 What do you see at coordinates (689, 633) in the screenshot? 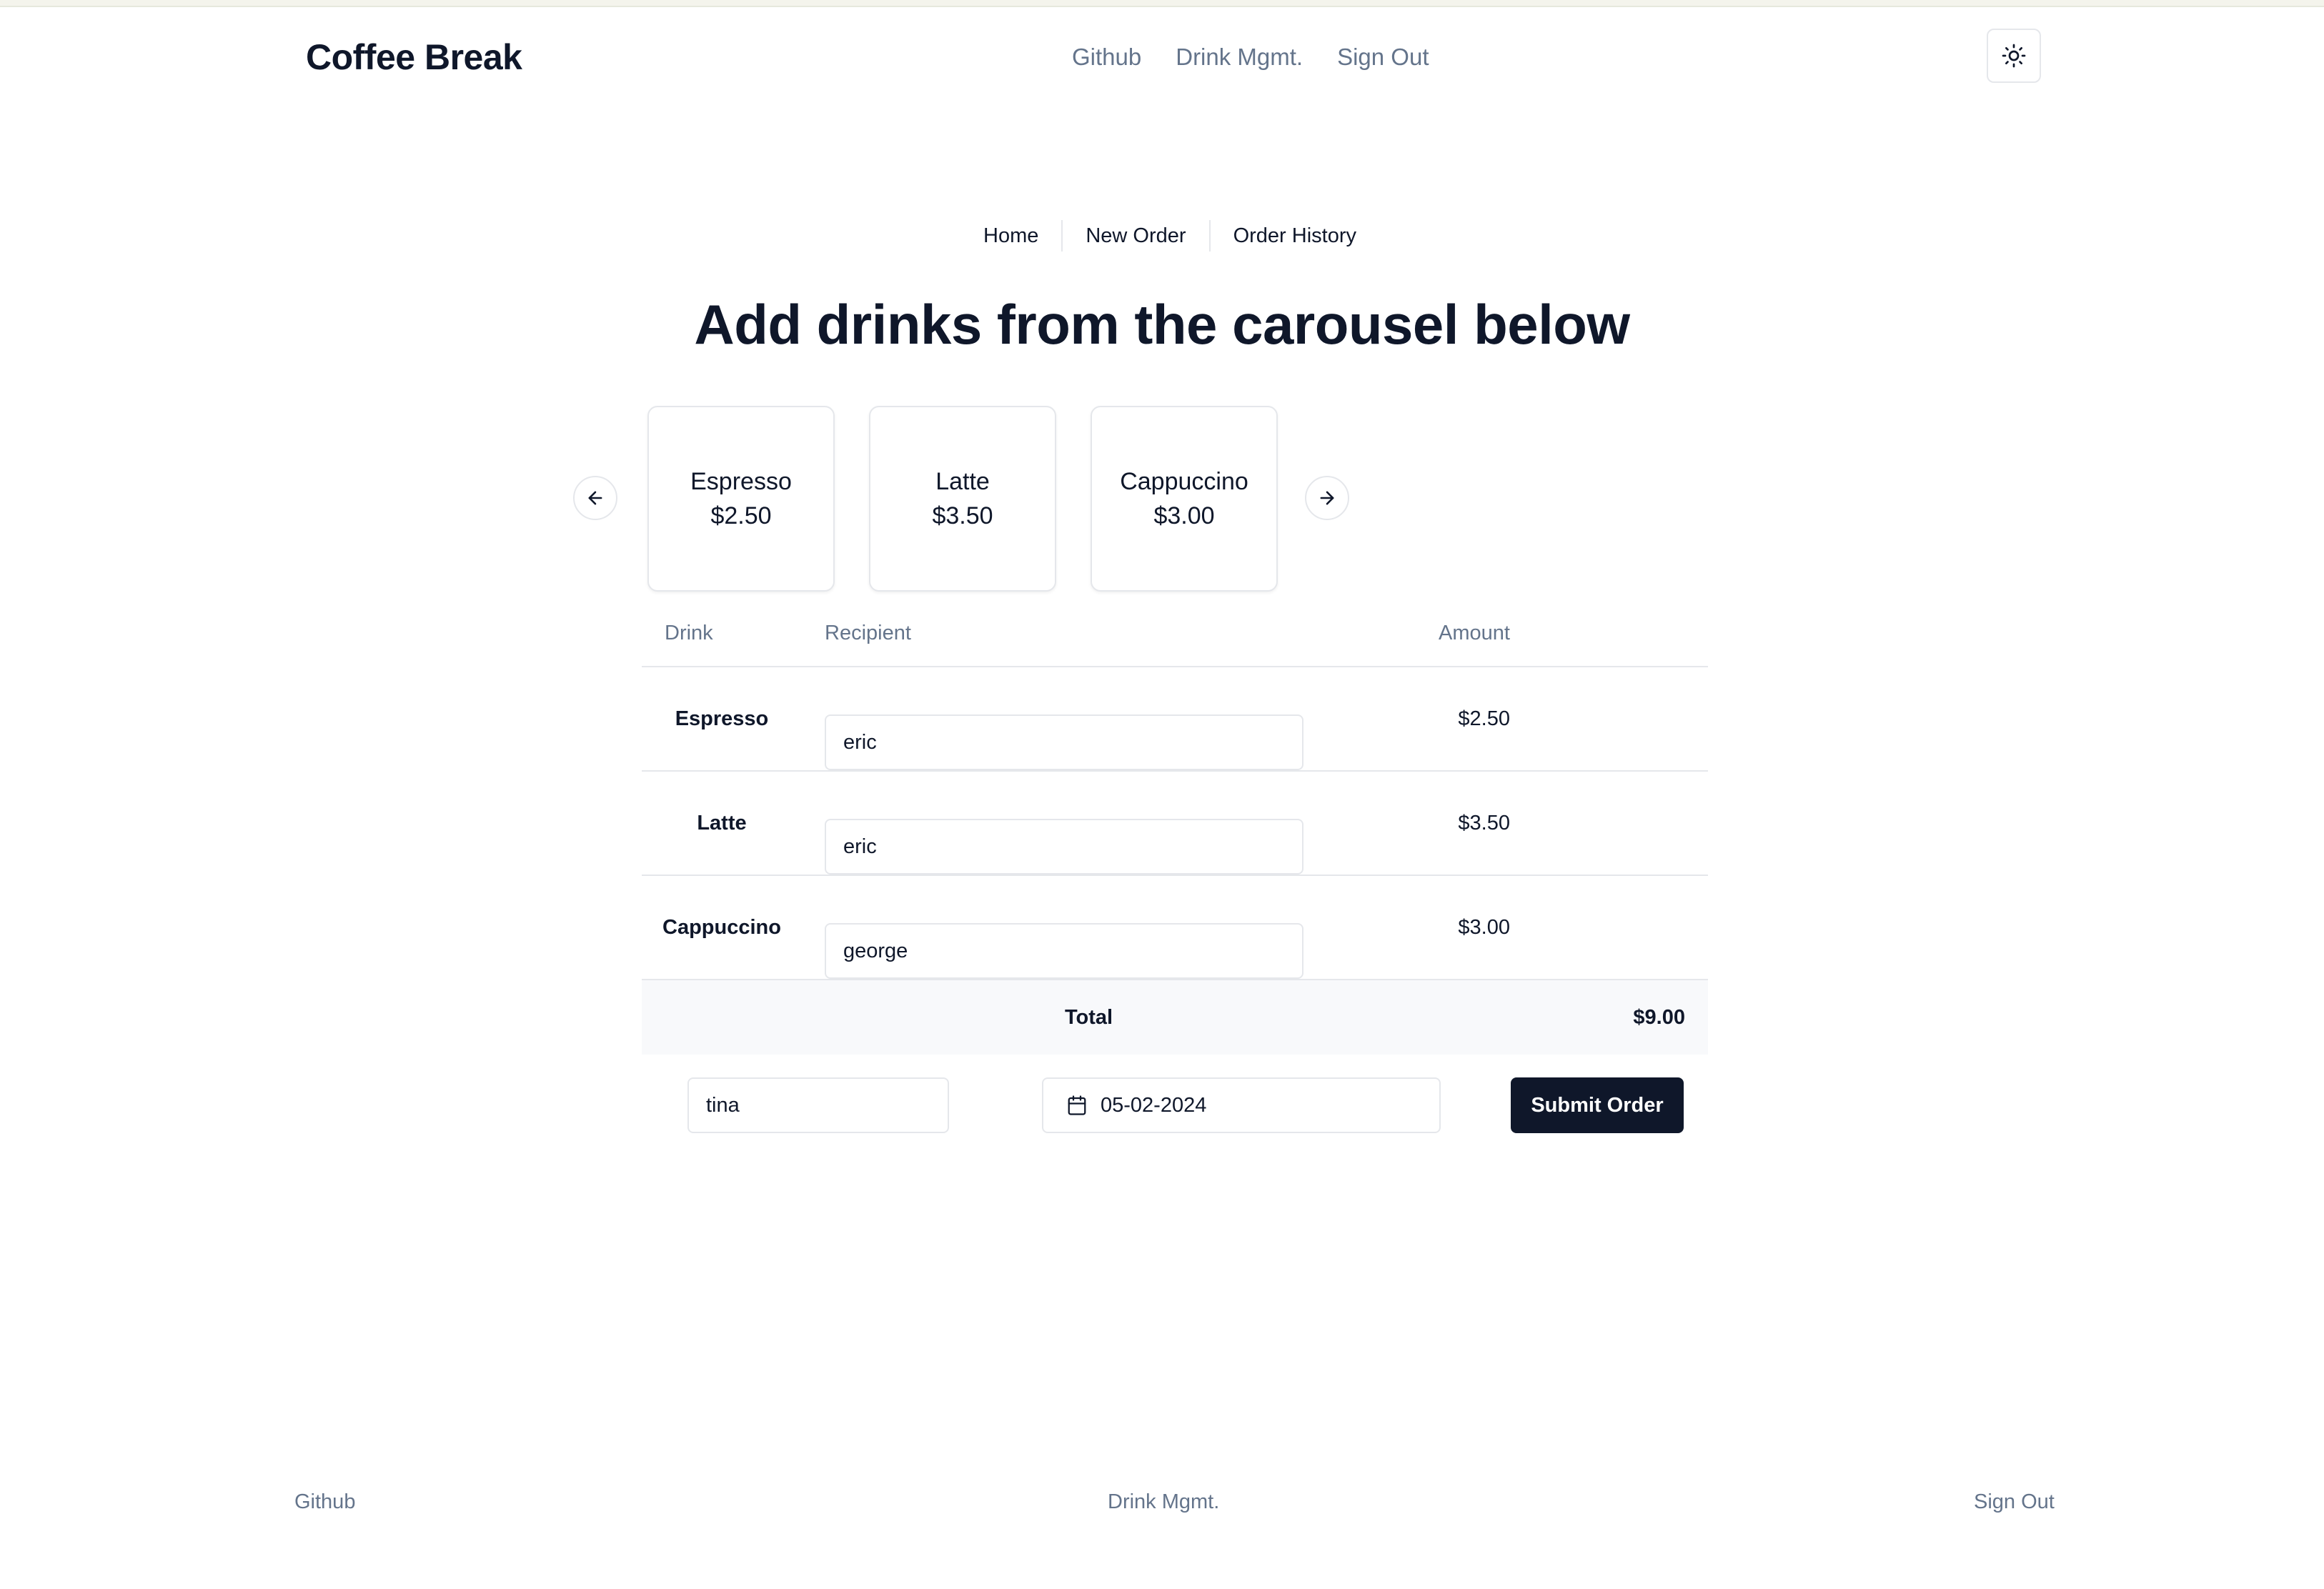
I see `column-header-drink: Drink` at bounding box center [689, 633].